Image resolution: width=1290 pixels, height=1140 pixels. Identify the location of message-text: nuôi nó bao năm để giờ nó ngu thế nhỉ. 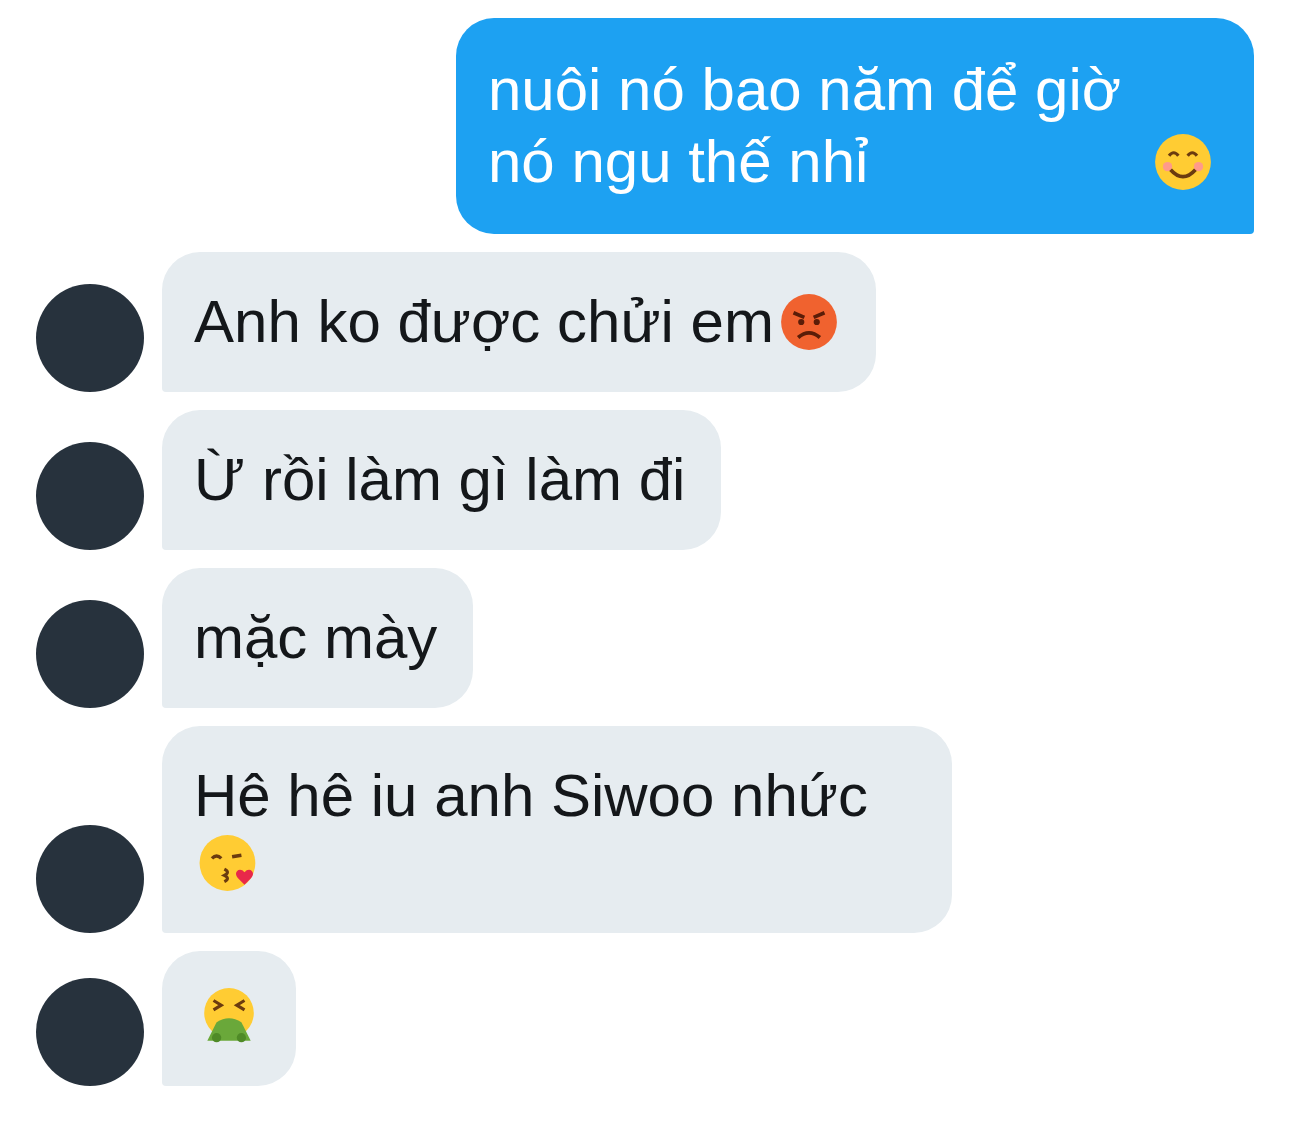
(805, 126).